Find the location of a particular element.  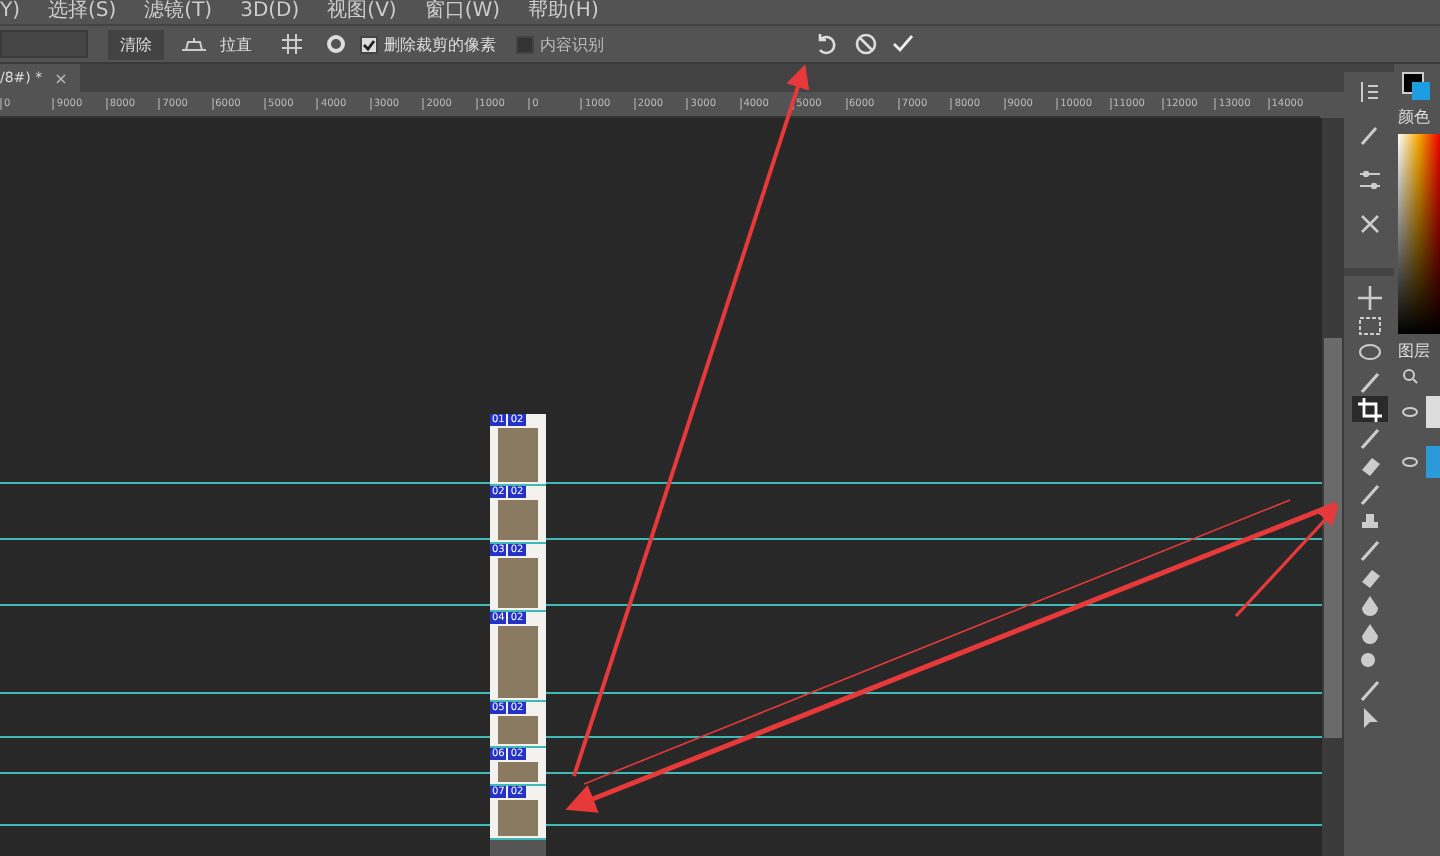

color-tab: 颜色 is located at coordinates (1417, 117).